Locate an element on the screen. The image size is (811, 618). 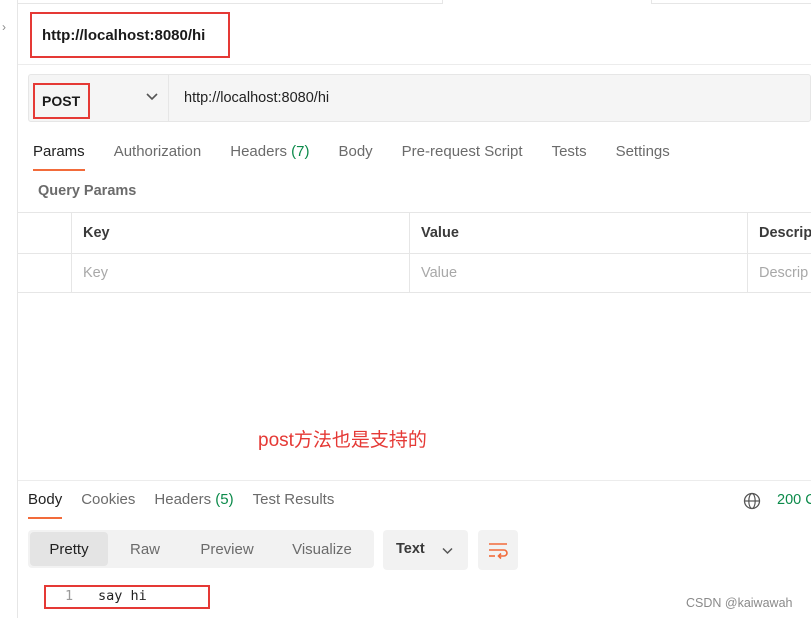
tab-count: (5) is located at coordinates (224, 499).